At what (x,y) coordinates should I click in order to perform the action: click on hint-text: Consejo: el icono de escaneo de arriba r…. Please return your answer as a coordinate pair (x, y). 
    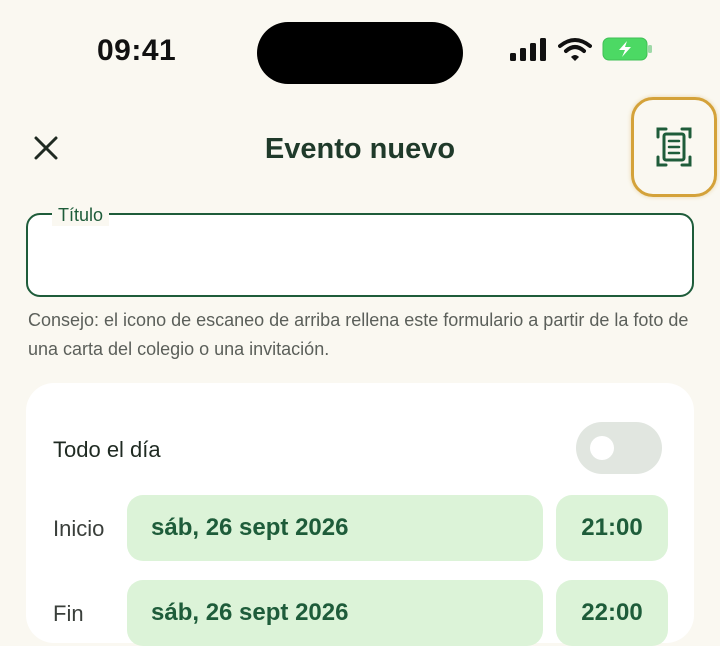
    Looking at the image, I should click on (358, 334).